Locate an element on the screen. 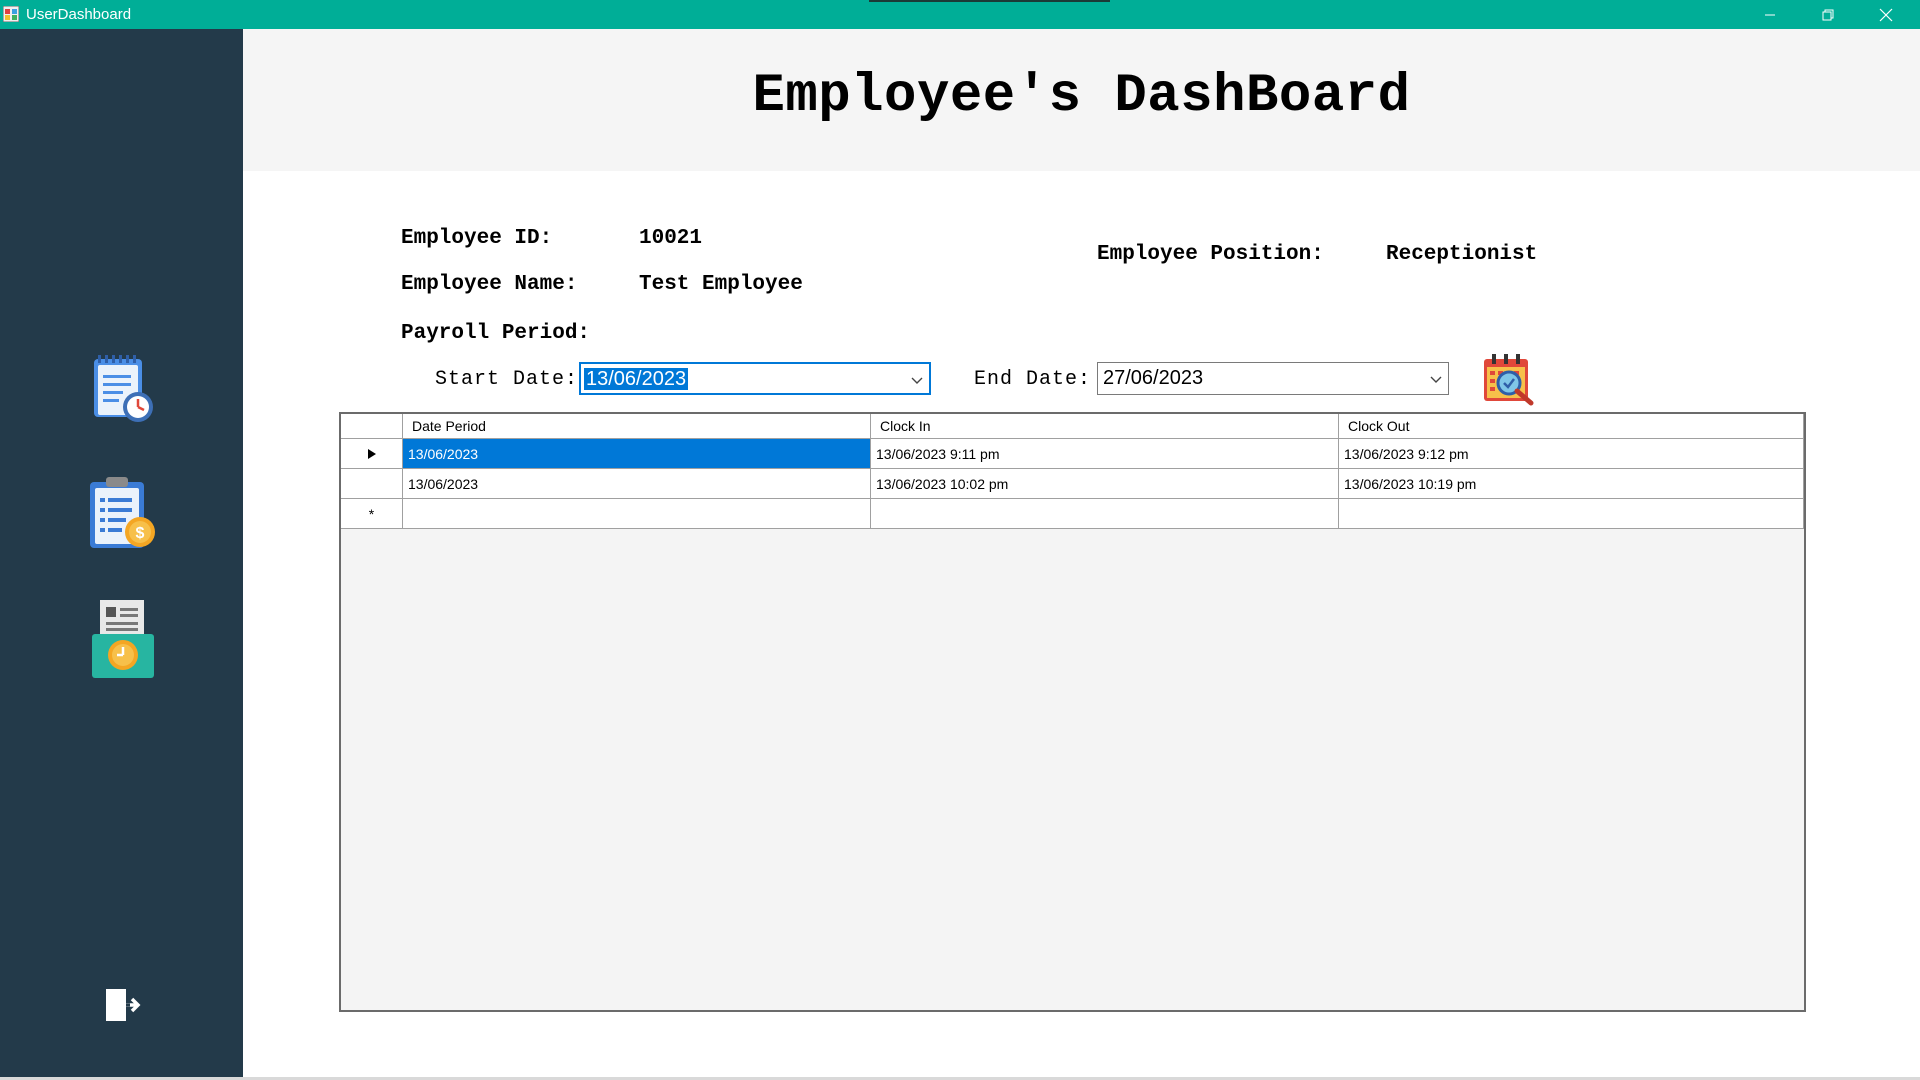 The height and width of the screenshot is (1080, 1920). minimize-button is located at coordinates (1770, 14).